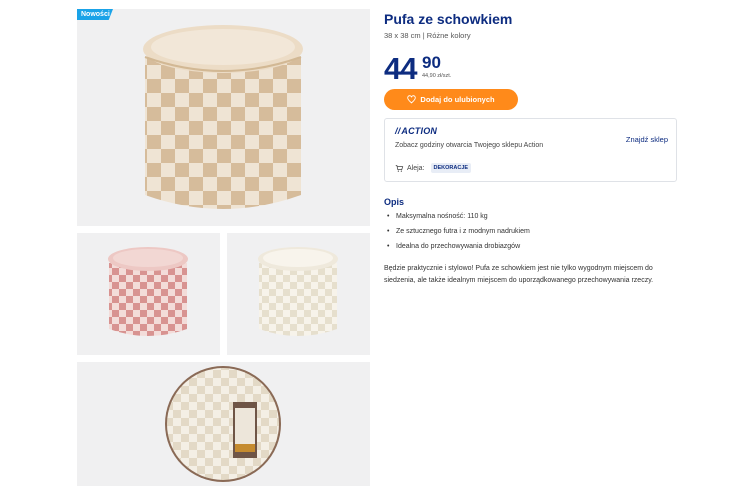  What do you see at coordinates (427, 35) in the screenshot?
I see `product-subtitle: 38 x 38 cm | Różne kolory` at bounding box center [427, 35].